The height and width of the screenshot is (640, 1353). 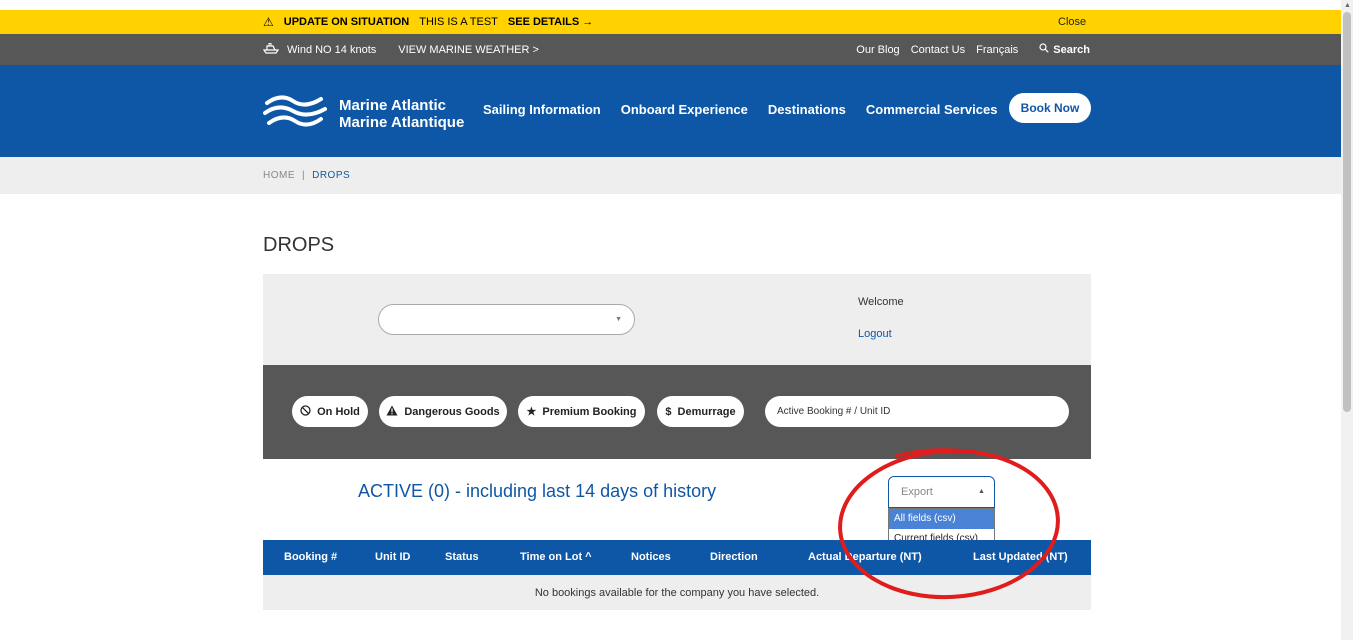 I want to click on column-unit-id: Unit ID, so click(x=392, y=557).